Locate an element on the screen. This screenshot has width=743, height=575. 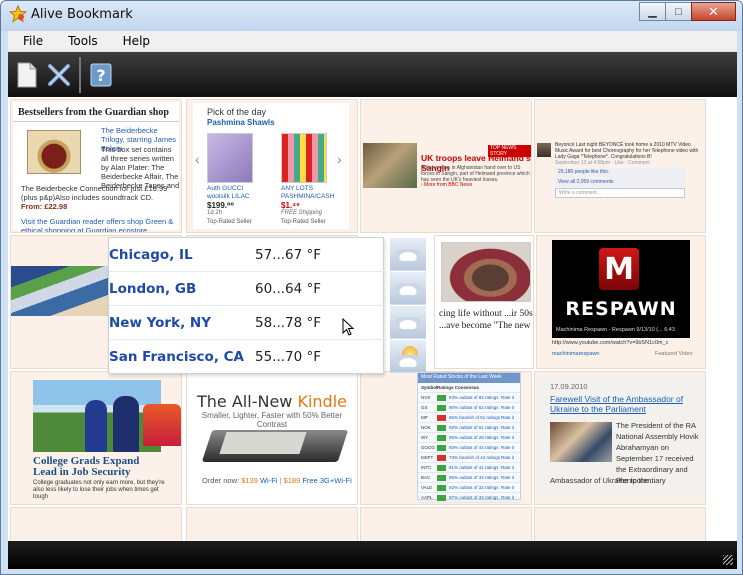
weather-row: San Francisco, CA 55...70 °F is located at coordinates (267, 357).